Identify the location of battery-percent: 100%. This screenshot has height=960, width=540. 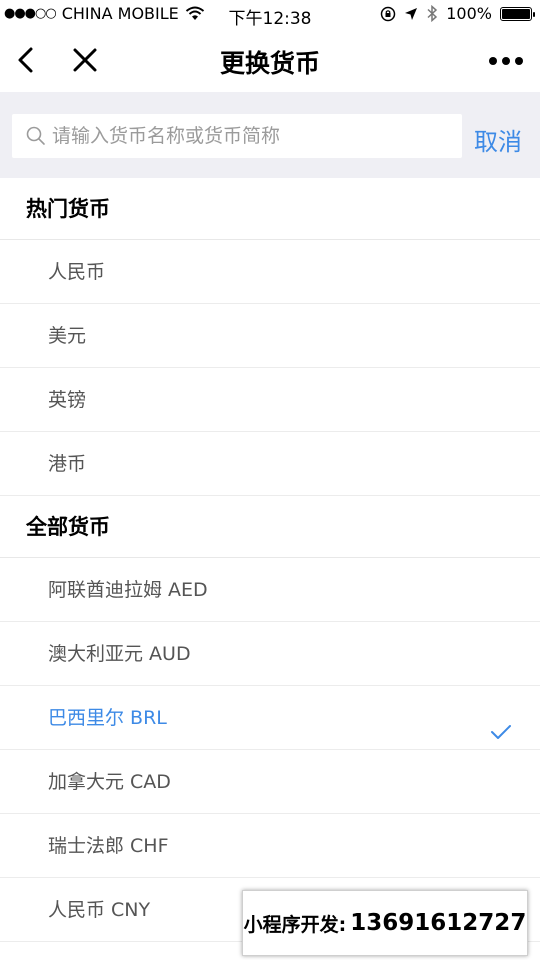
(469, 13).